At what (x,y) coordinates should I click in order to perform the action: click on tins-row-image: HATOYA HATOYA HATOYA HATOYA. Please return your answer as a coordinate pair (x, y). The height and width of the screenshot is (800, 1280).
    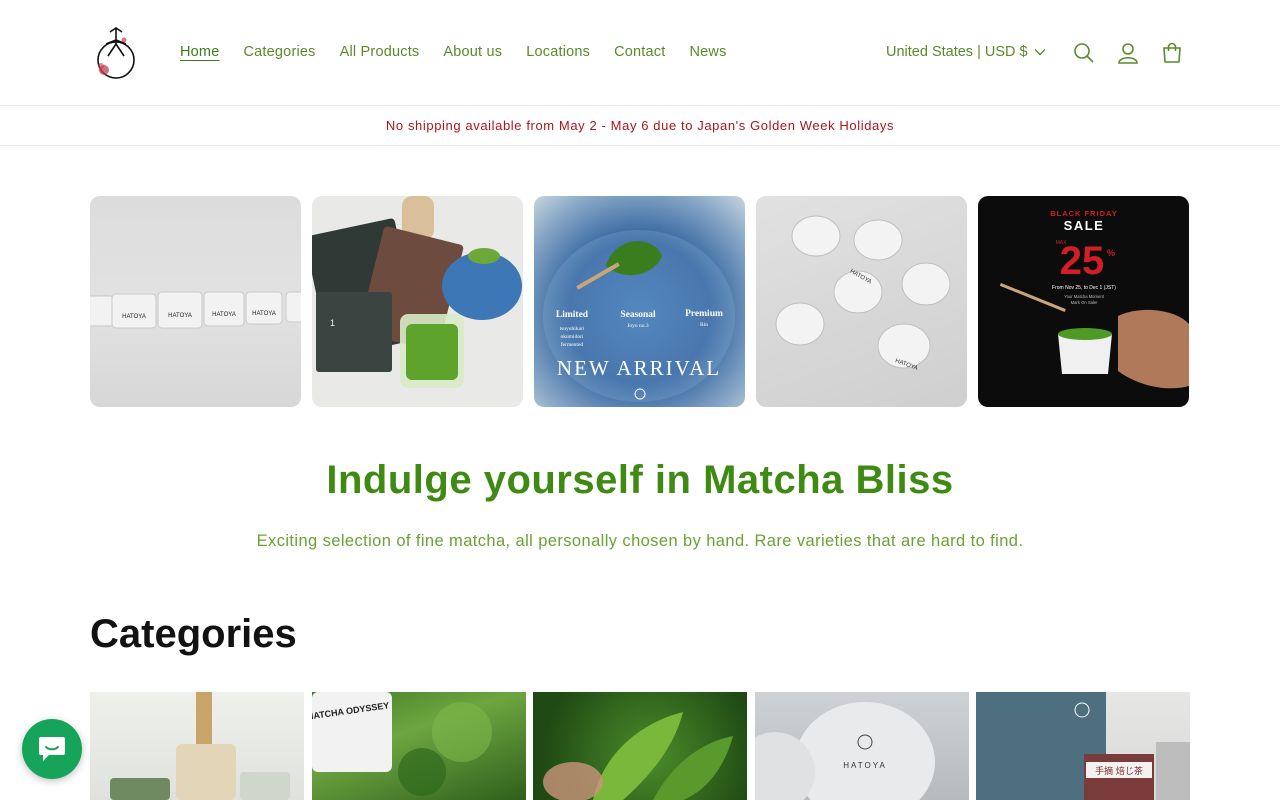
    Looking at the image, I should click on (195, 310).